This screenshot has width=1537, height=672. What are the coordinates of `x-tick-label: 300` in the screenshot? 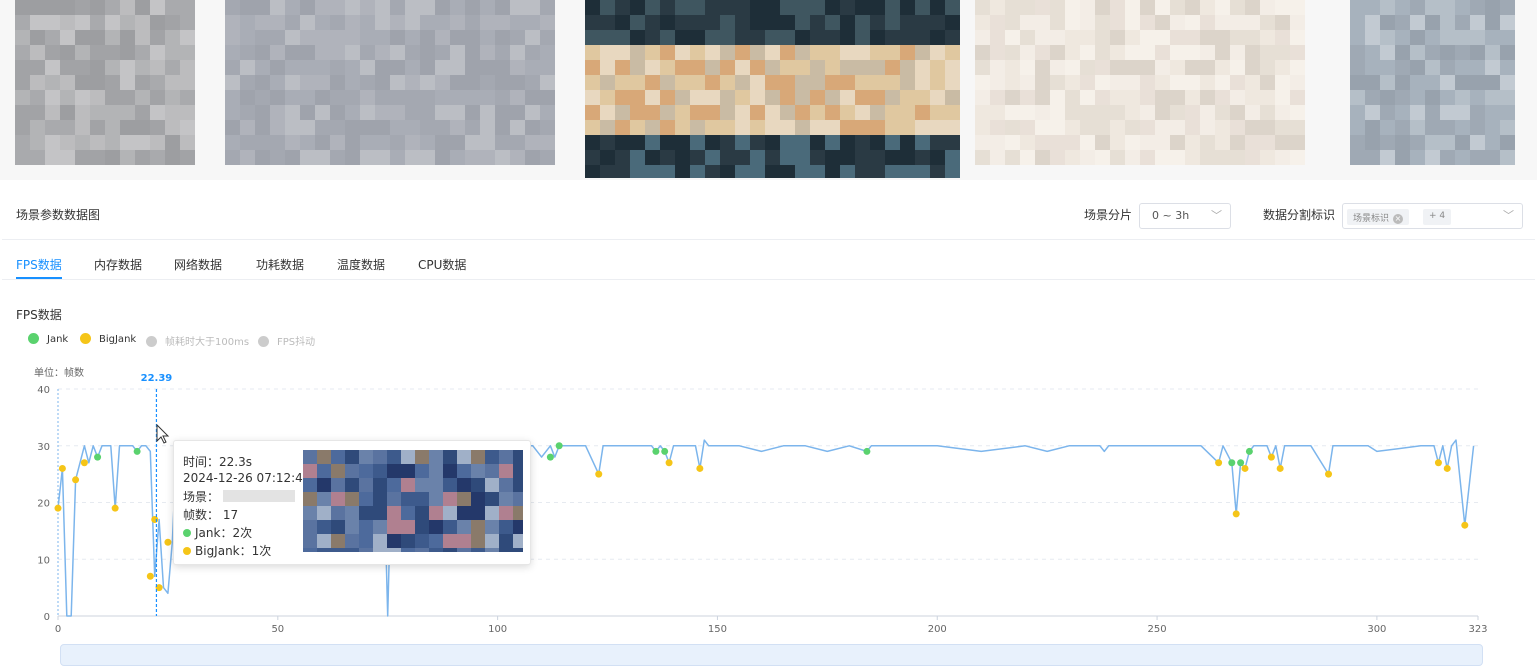 It's located at (1376, 629).